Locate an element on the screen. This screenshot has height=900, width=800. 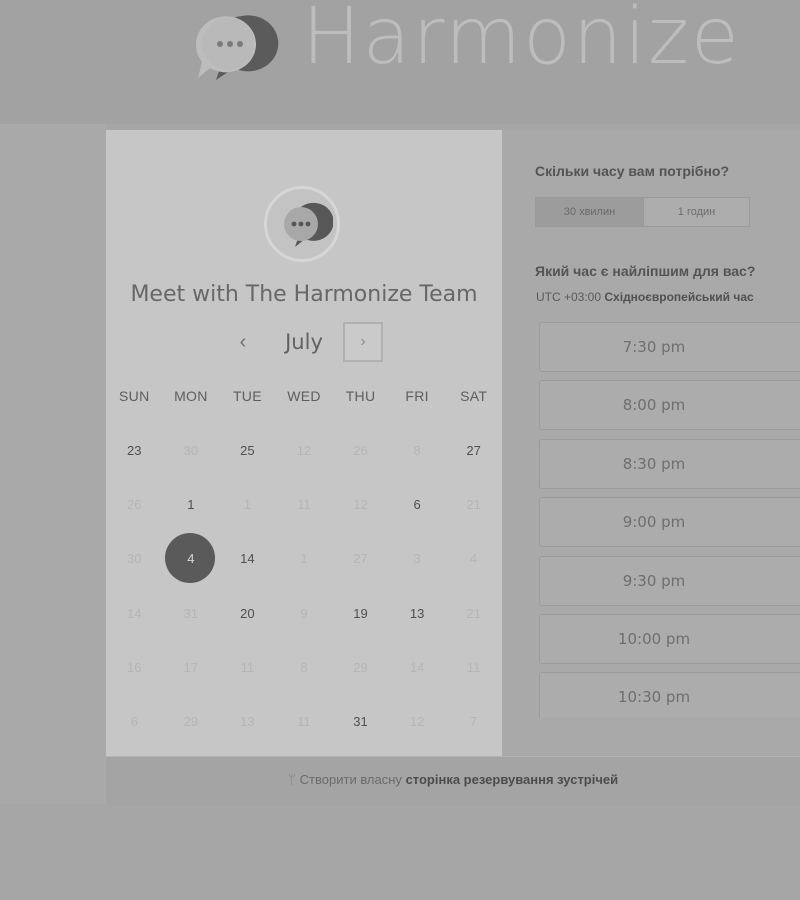
timezone-offset: UTC +03:00 is located at coordinates (569, 297).